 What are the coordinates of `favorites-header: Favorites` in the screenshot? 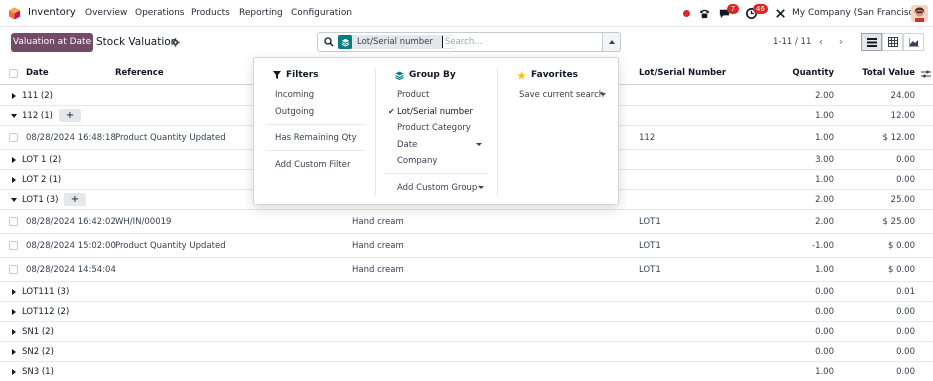 It's located at (547, 75).